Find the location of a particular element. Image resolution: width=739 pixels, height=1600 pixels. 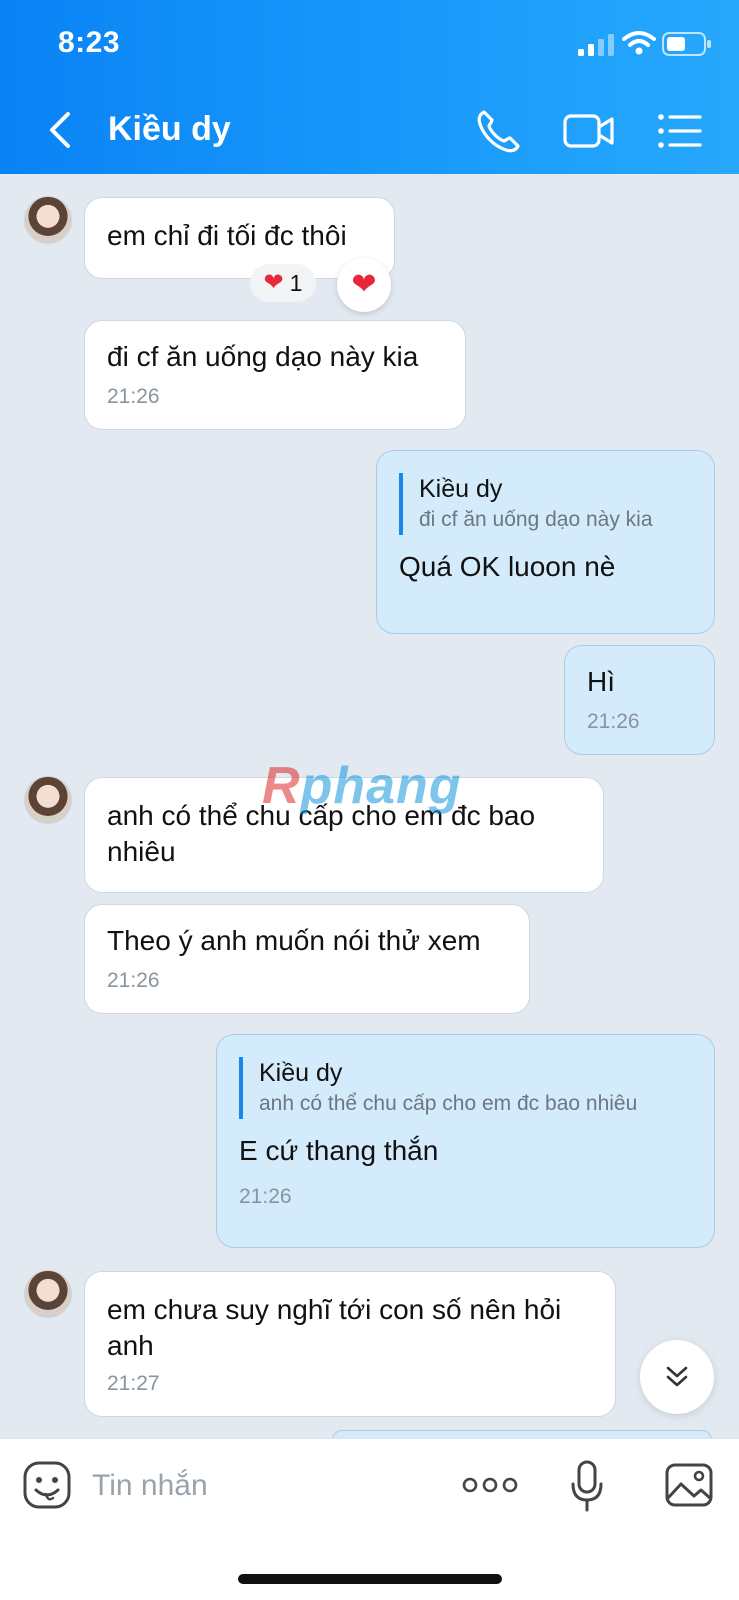

message-input is located at coordinates (257, 1486).